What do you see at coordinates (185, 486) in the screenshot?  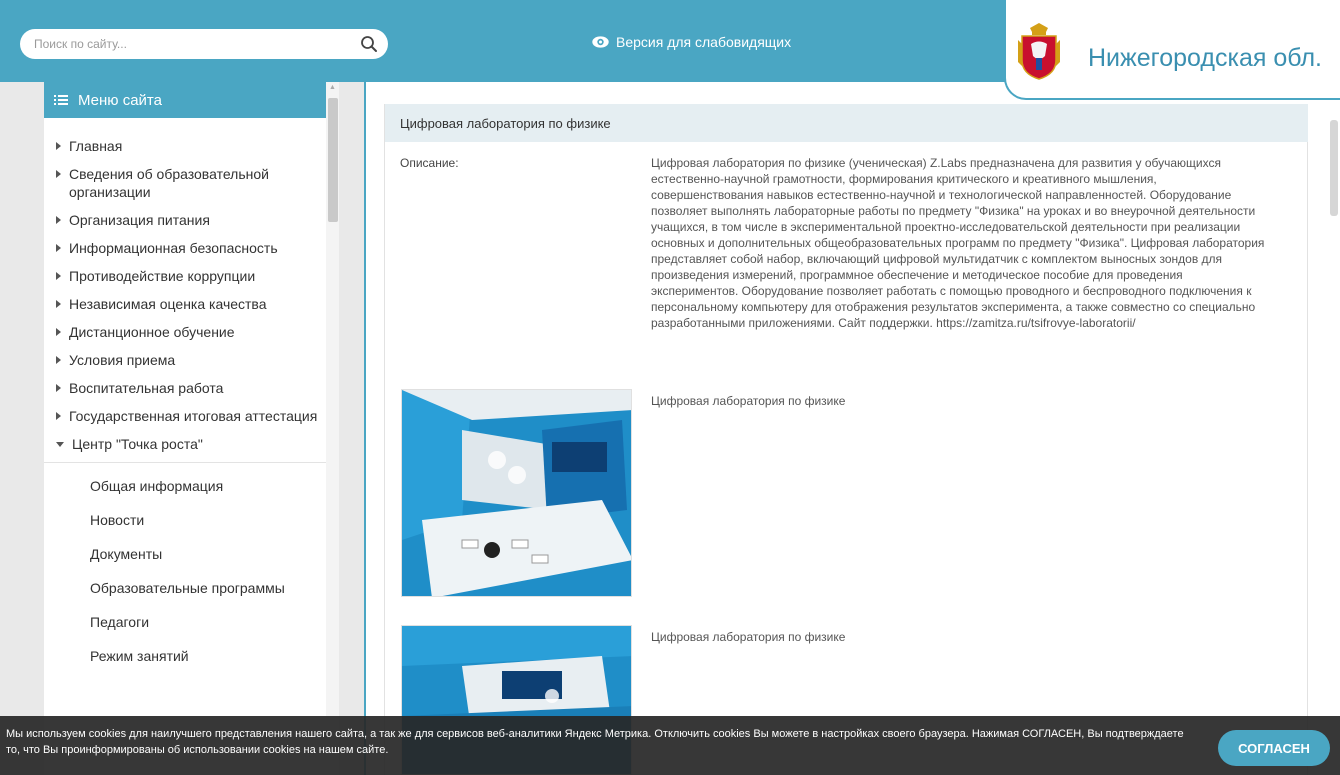 I see `submenu-item-general: Общая информация` at bounding box center [185, 486].